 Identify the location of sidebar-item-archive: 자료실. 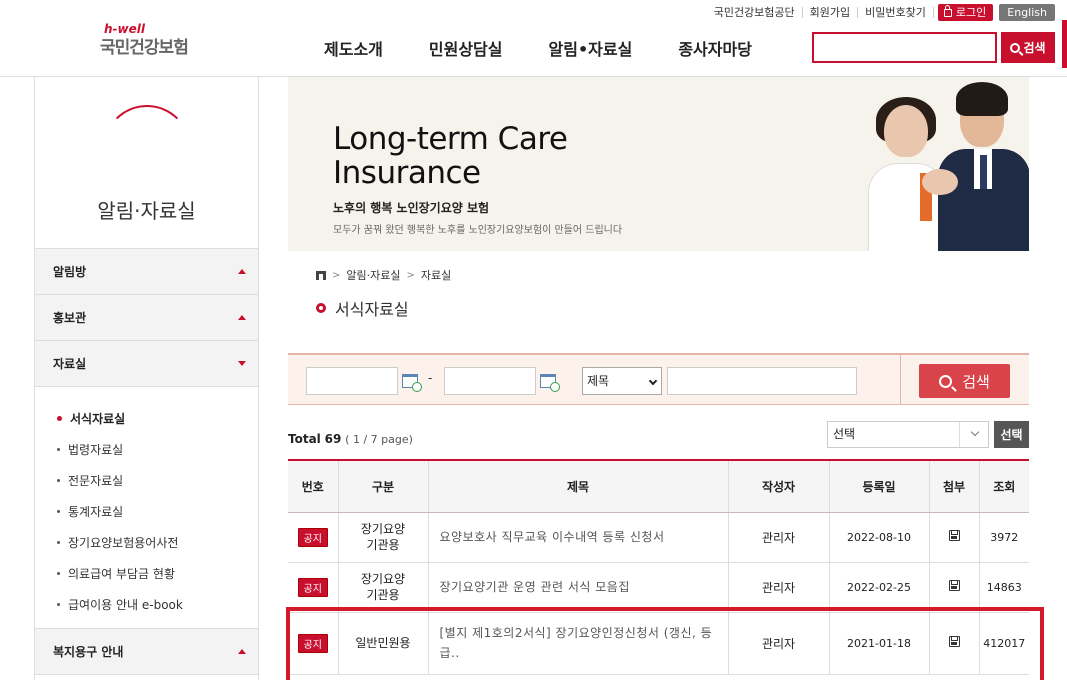
(146, 364).